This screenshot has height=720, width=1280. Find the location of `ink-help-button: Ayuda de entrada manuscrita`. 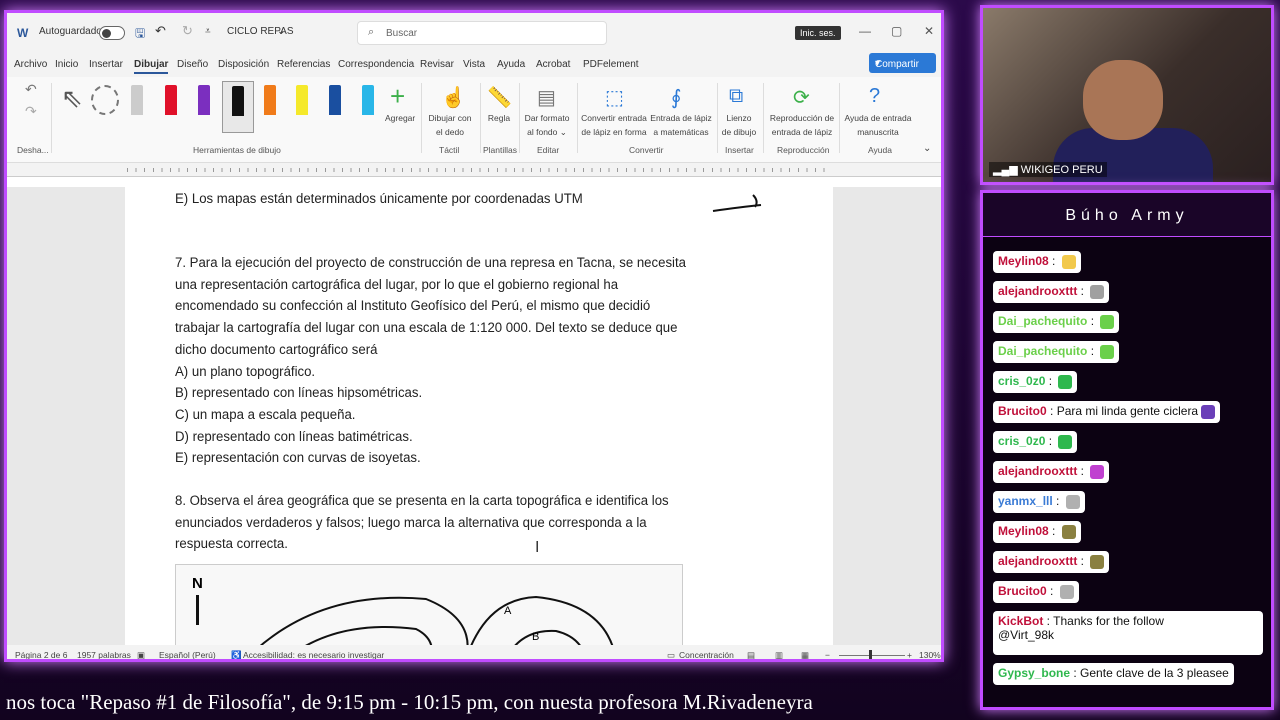

ink-help-button: Ayuda de entrada manuscrita is located at coordinates (878, 125).